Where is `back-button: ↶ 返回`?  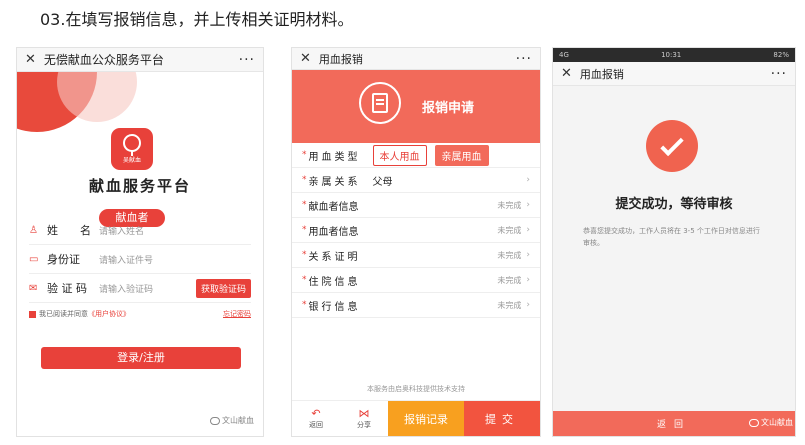 back-button: ↶ 返回 is located at coordinates (316, 418).